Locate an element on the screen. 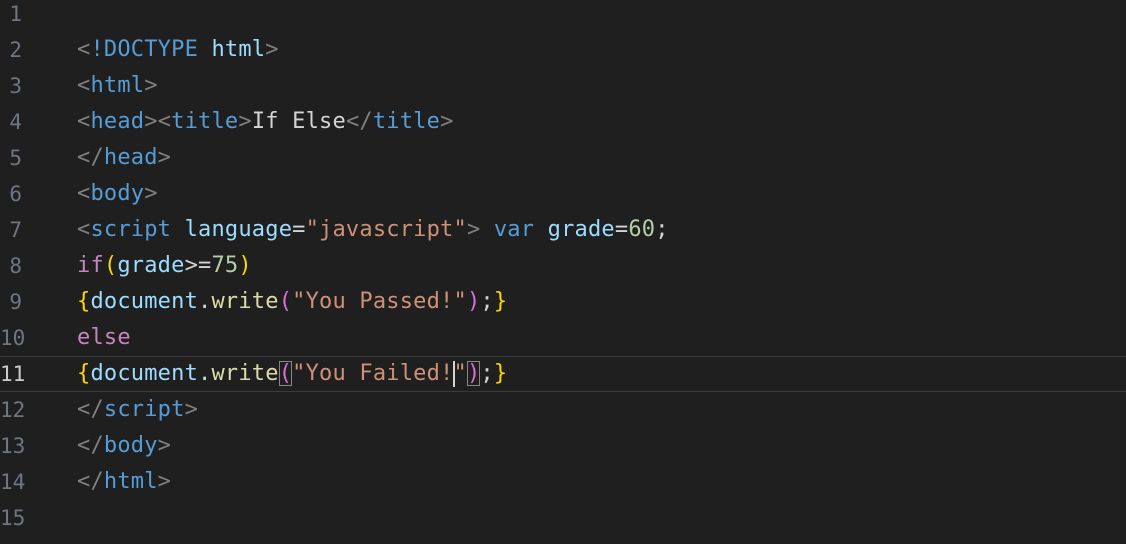  code-token: else is located at coordinates (104, 337).